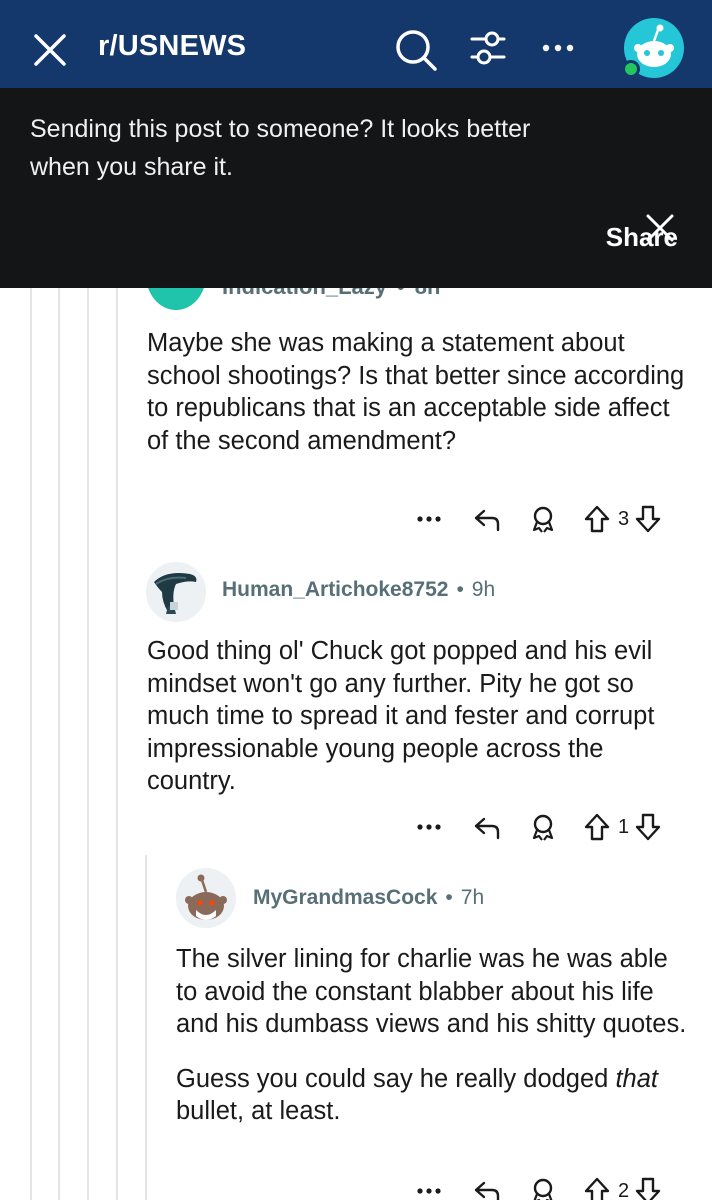  I want to click on comment-meta: Human_Artichoke8752 • 9h, so click(358, 590).